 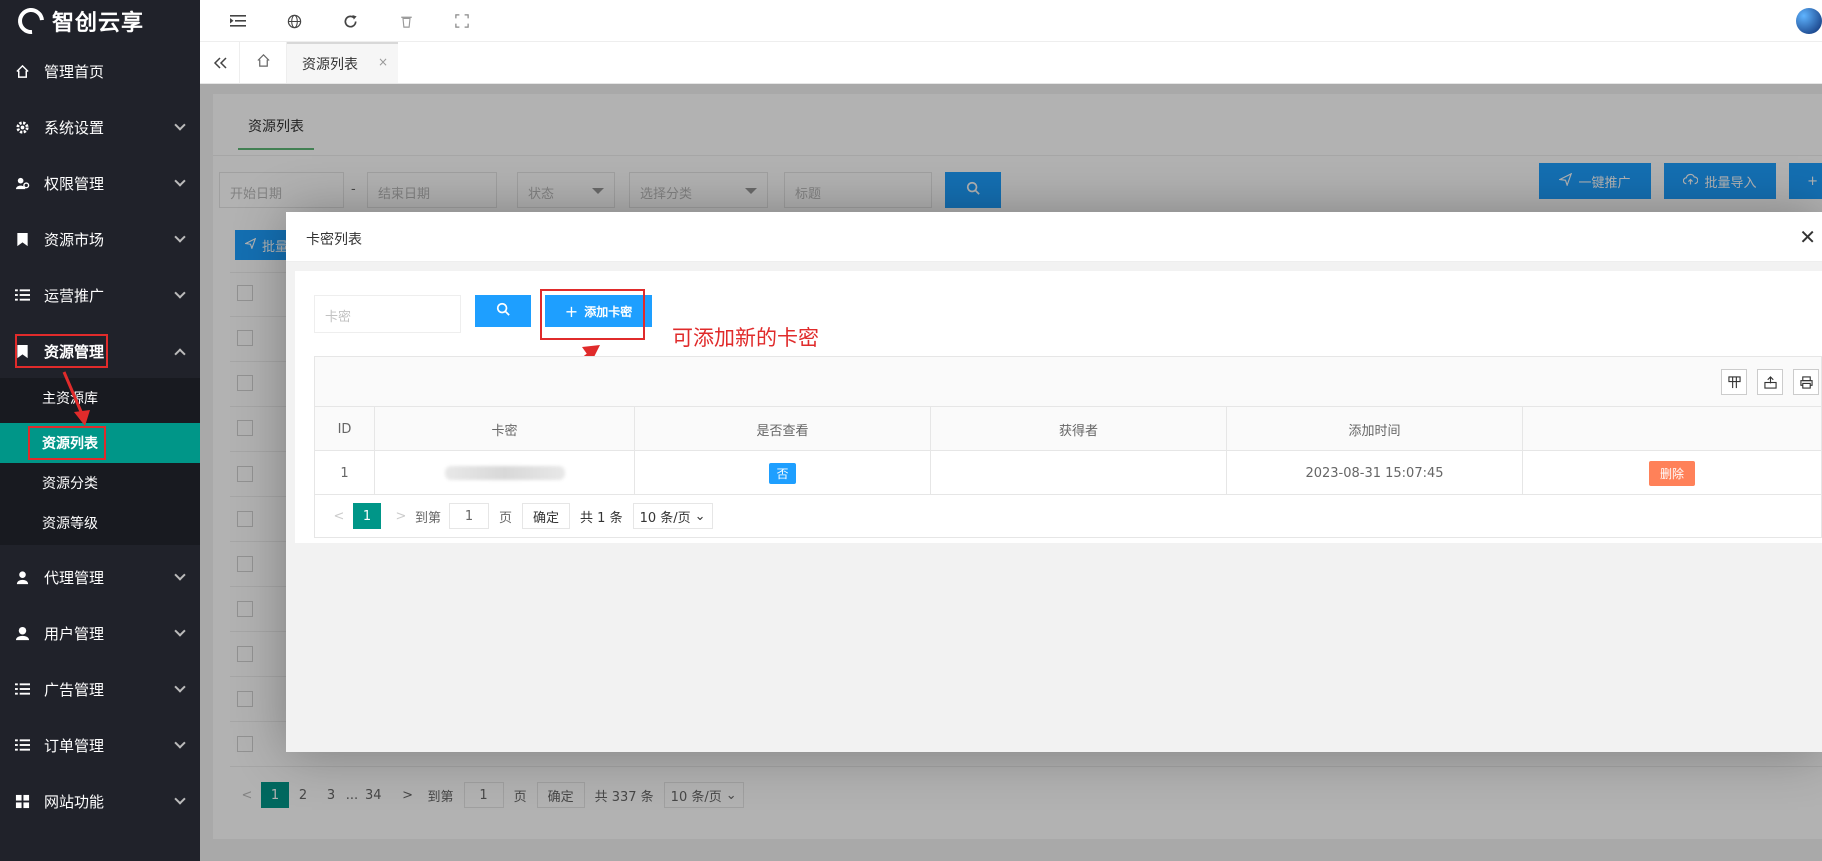 I want to click on viewed-badge: 否, so click(x=782, y=473).